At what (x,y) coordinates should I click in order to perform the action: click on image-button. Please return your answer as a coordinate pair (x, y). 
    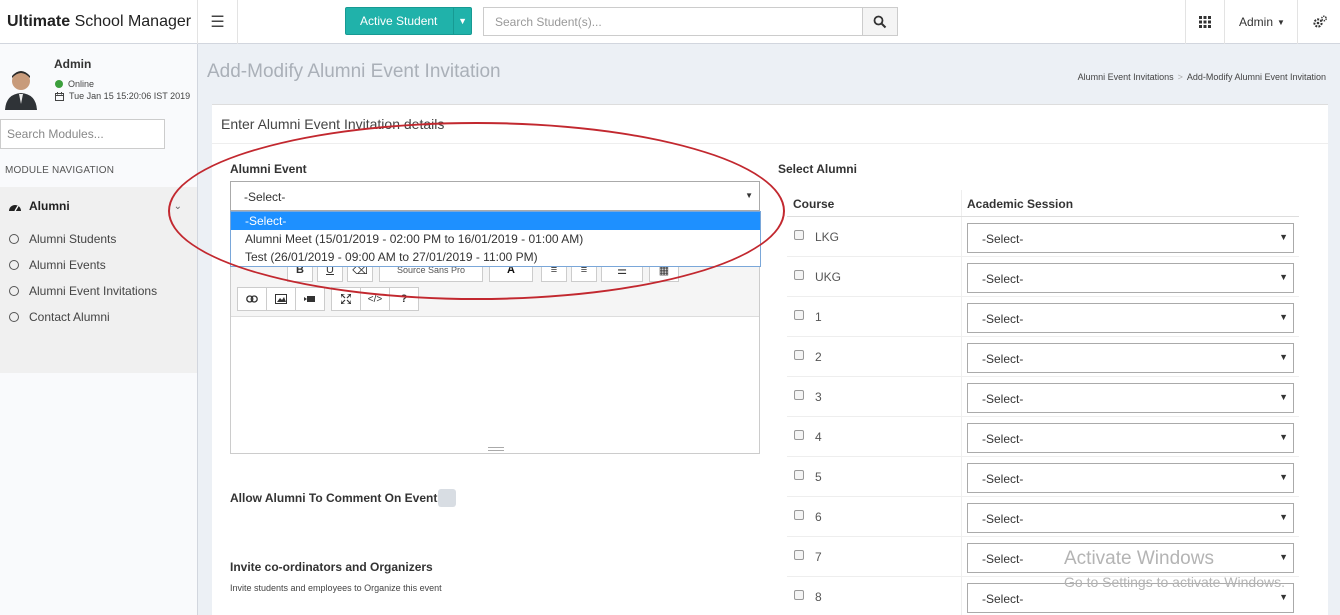
    Looking at the image, I should click on (281, 299).